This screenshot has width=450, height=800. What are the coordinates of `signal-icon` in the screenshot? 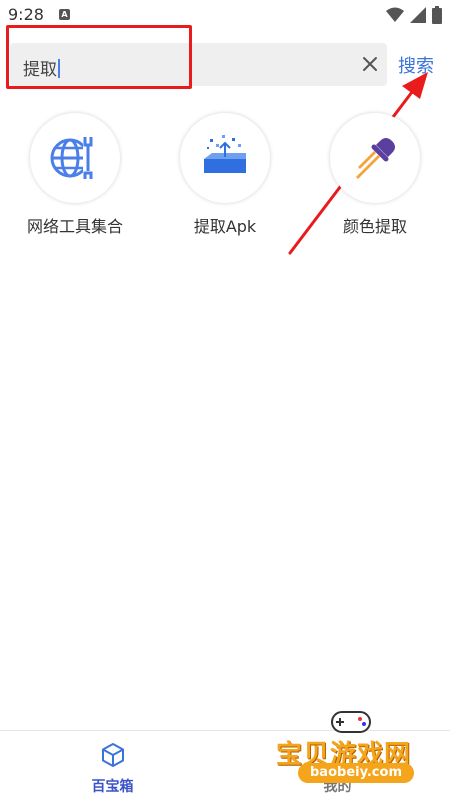 It's located at (418, 15).